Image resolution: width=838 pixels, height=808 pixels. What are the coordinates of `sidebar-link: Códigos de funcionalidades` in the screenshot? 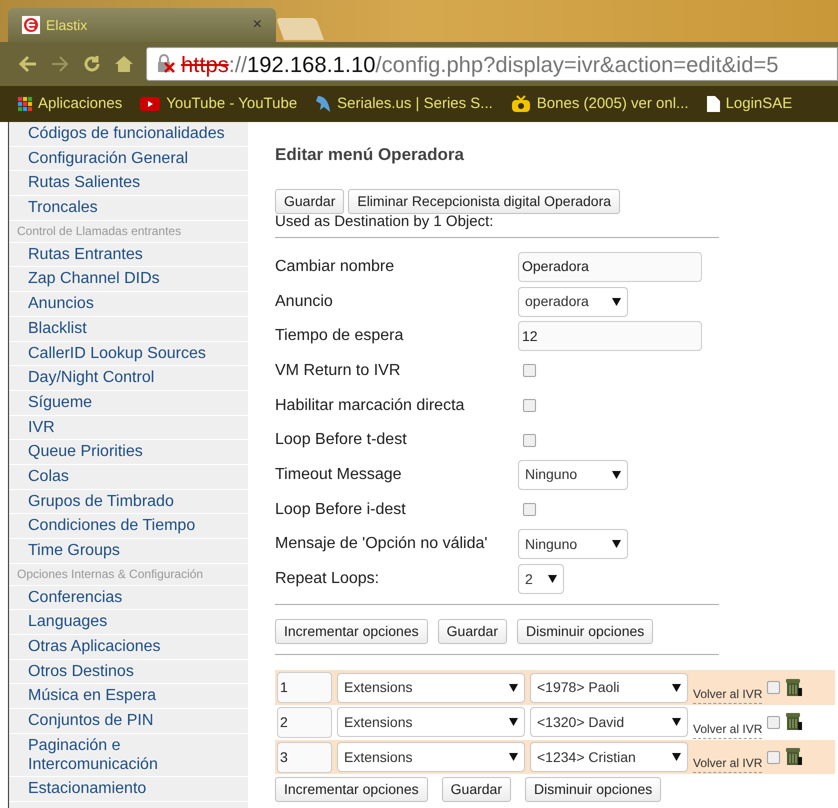 It's located at (128, 134).